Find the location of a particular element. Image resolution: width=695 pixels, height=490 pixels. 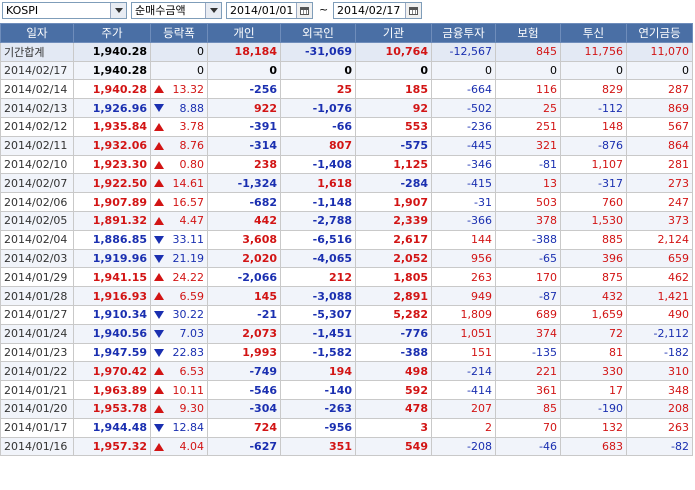

date-cell: 2014/02/14 is located at coordinates (37, 89).